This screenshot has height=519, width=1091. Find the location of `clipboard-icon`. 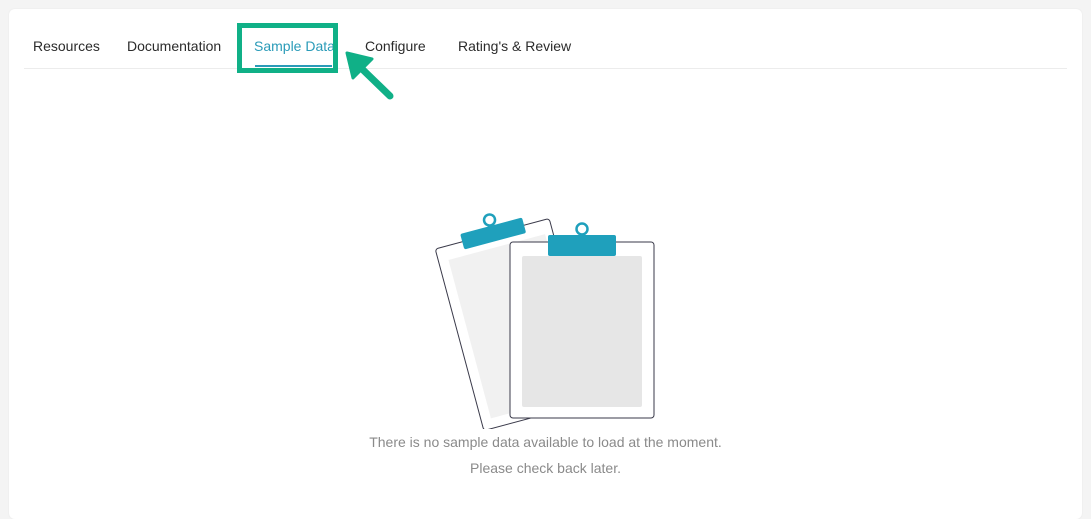

clipboard-icon is located at coordinates (545, 321).